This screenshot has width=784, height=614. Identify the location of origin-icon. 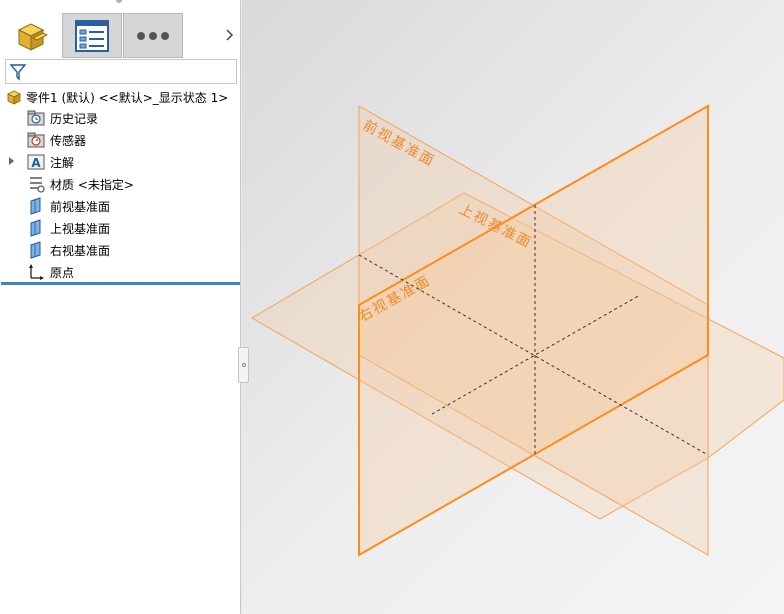
(36, 272).